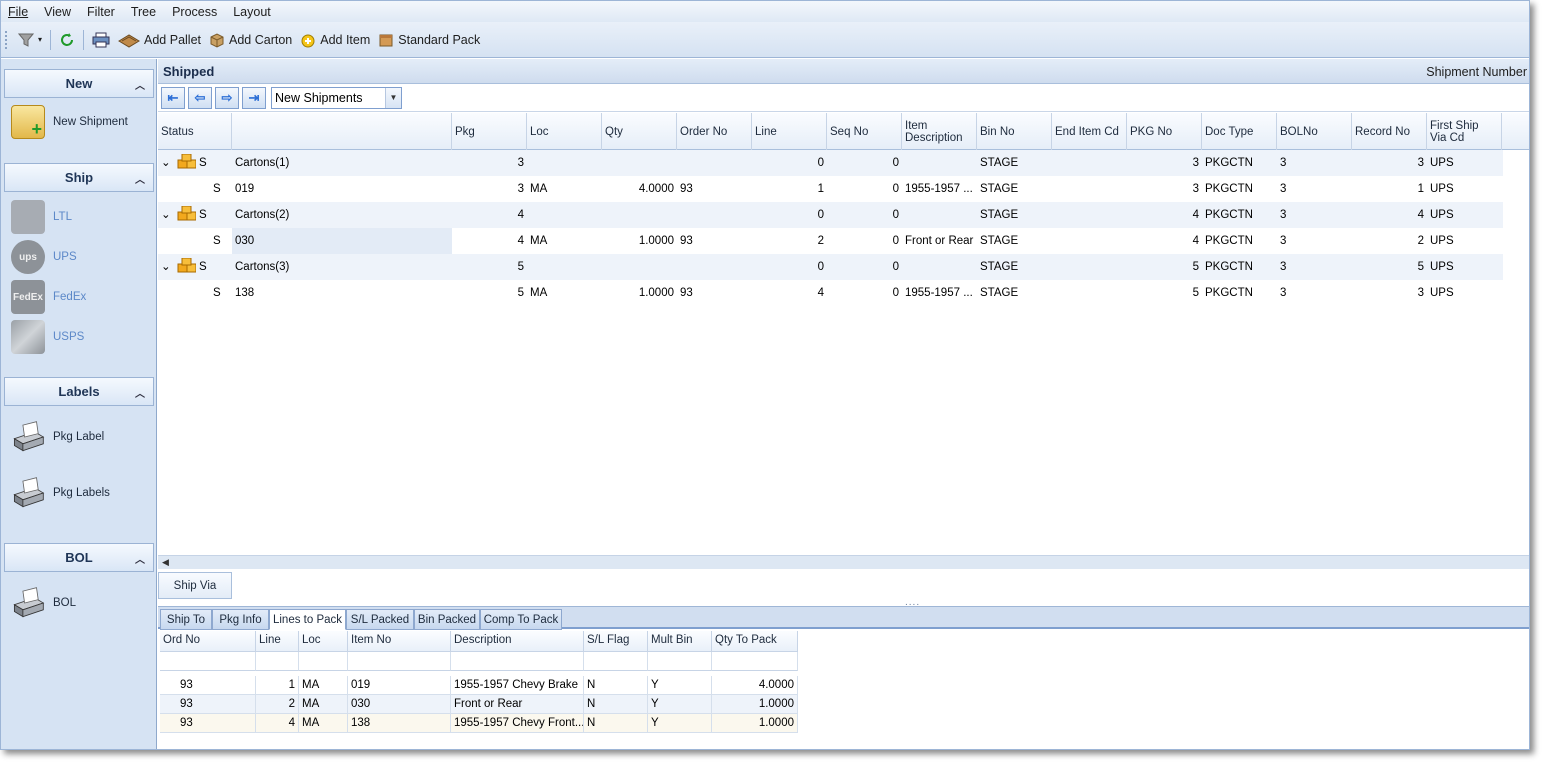 The image size is (1544, 763). Describe the element at coordinates (1476, 72) in the screenshot. I see `sort-label: Shipment Number` at that location.